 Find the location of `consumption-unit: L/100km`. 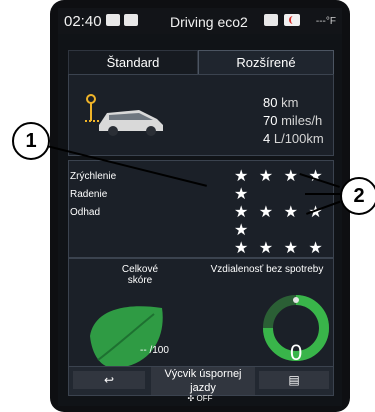

consumption-unit: L/100km is located at coordinates (298, 138).